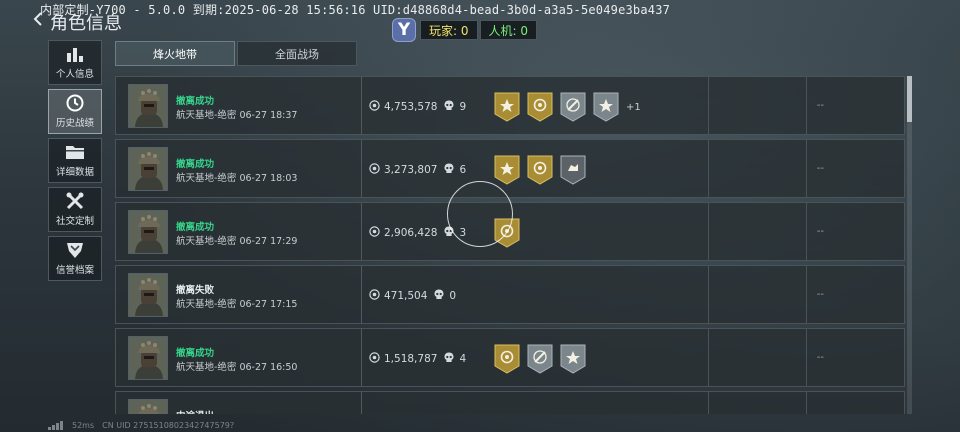  I want to click on kill-count-text: 0, so click(453, 296).